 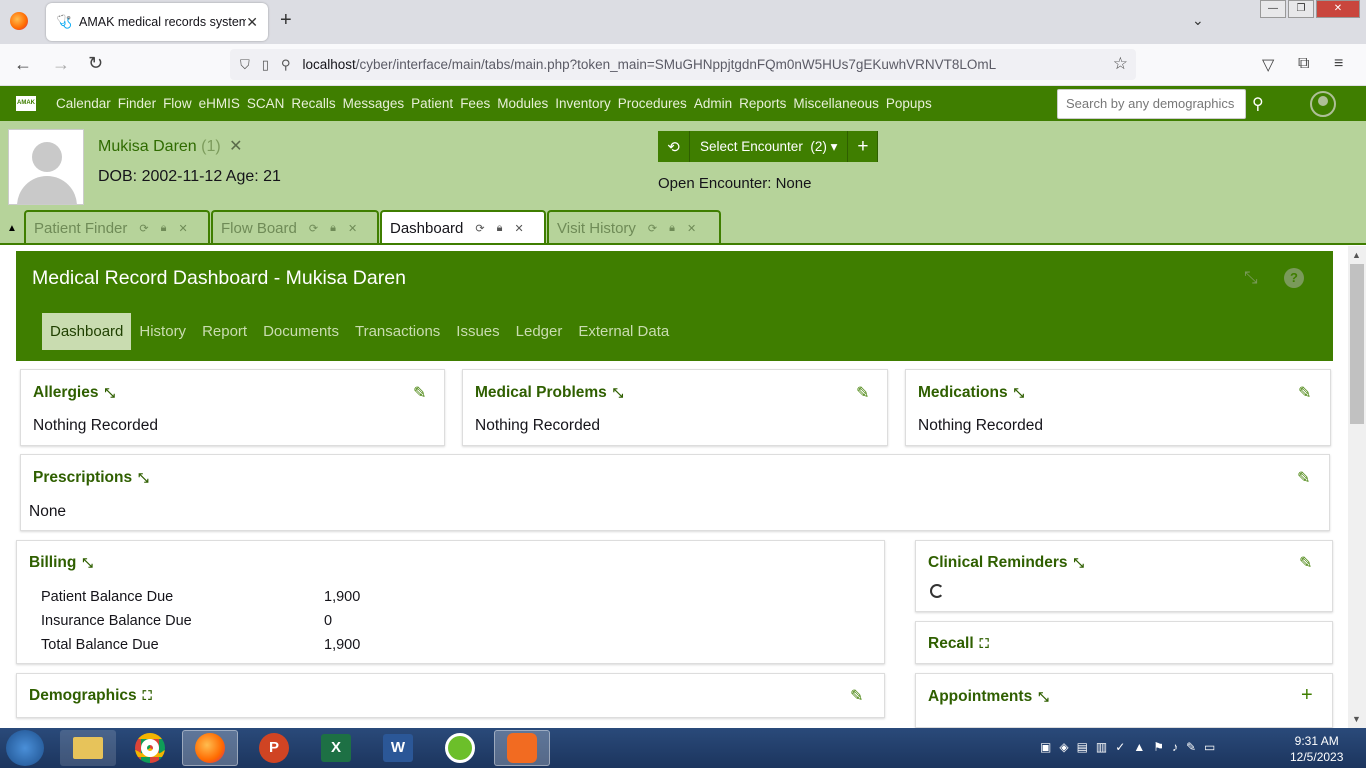 What do you see at coordinates (61, 563) in the screenshot?
I see `card-title: Billing ⤡` at bounding box center [61, 563].